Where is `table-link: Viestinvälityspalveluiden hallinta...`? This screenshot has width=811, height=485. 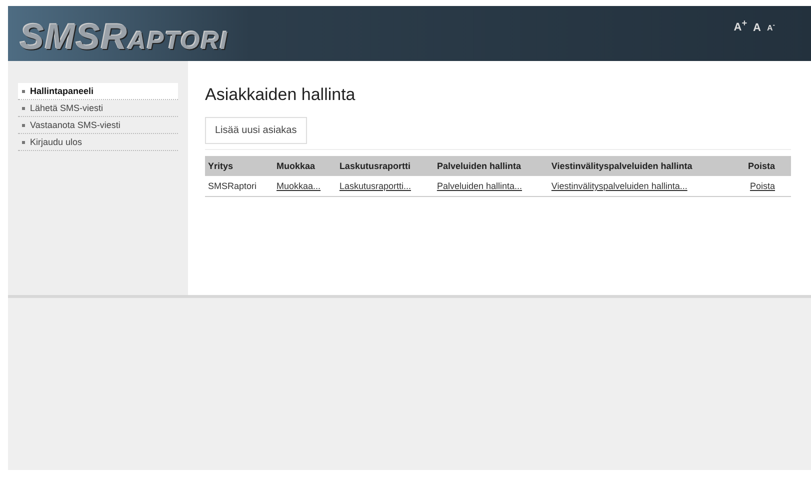
table-link: Viestinvälityspalveluiden hallinta... is located at coordinates (619, 186).